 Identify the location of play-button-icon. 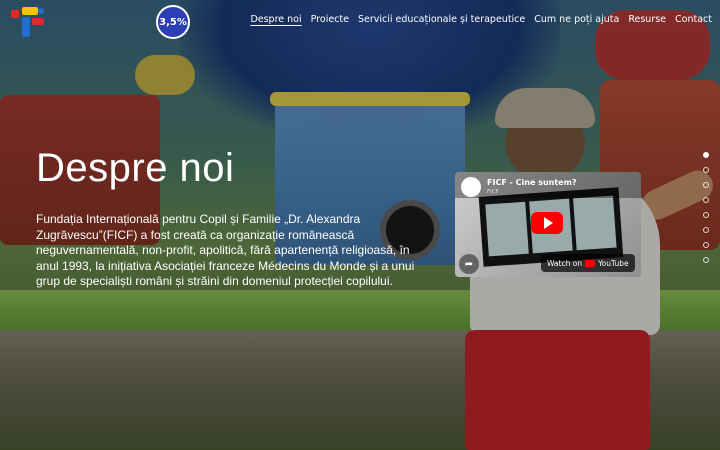
(547, 223).